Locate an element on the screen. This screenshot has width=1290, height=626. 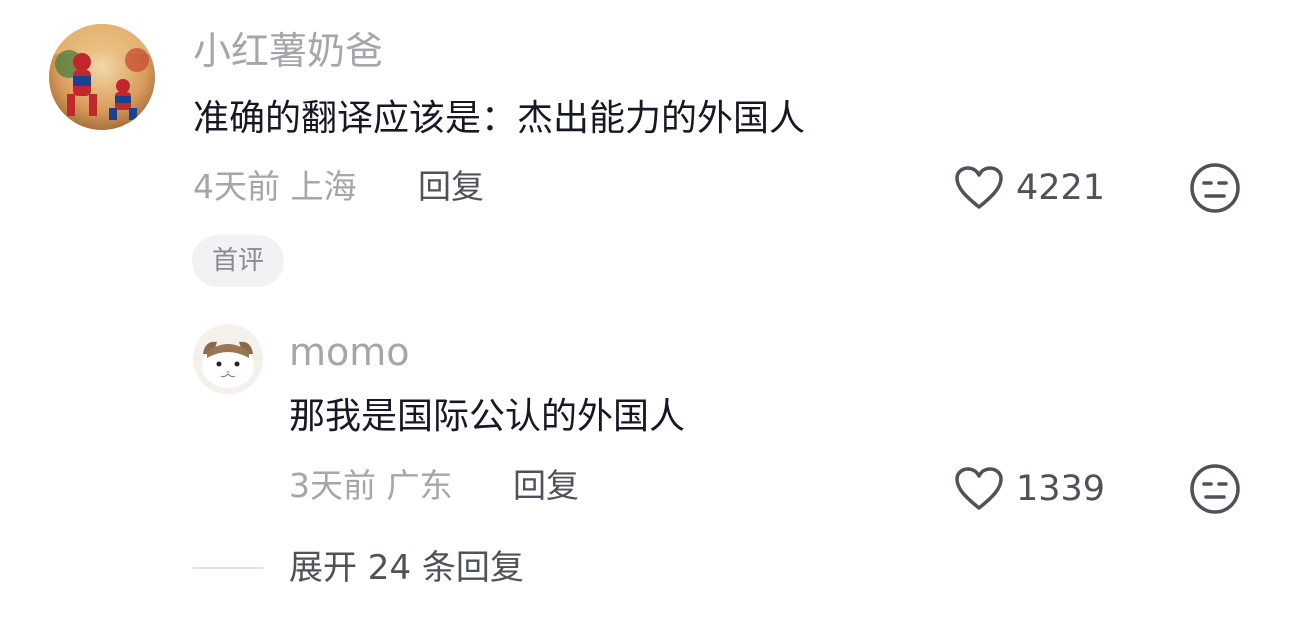
commenter-avatar is located at coordinates (102, 77).